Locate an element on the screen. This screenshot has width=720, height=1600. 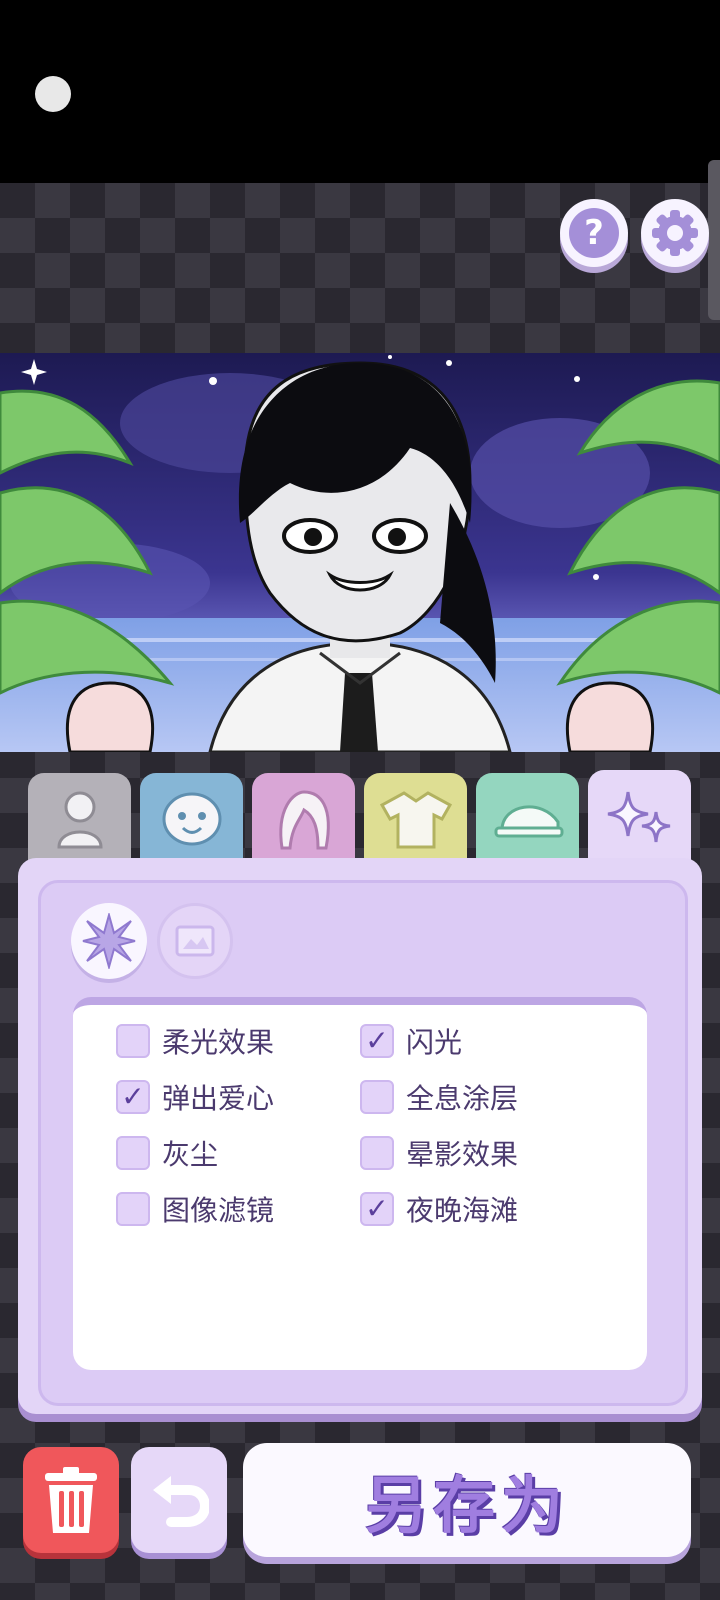
gear-icon is located at coordinates (675, 233).